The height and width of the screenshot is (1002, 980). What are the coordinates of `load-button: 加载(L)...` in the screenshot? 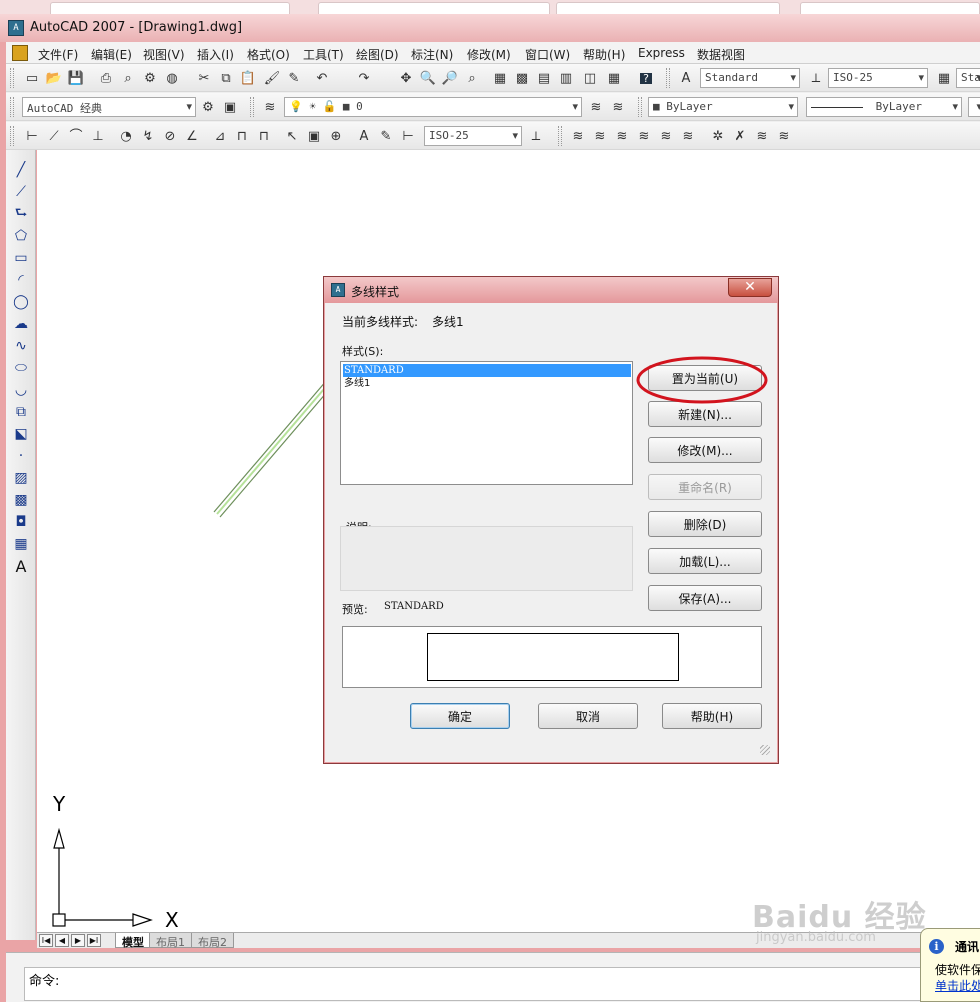 It's located at (705, 561).